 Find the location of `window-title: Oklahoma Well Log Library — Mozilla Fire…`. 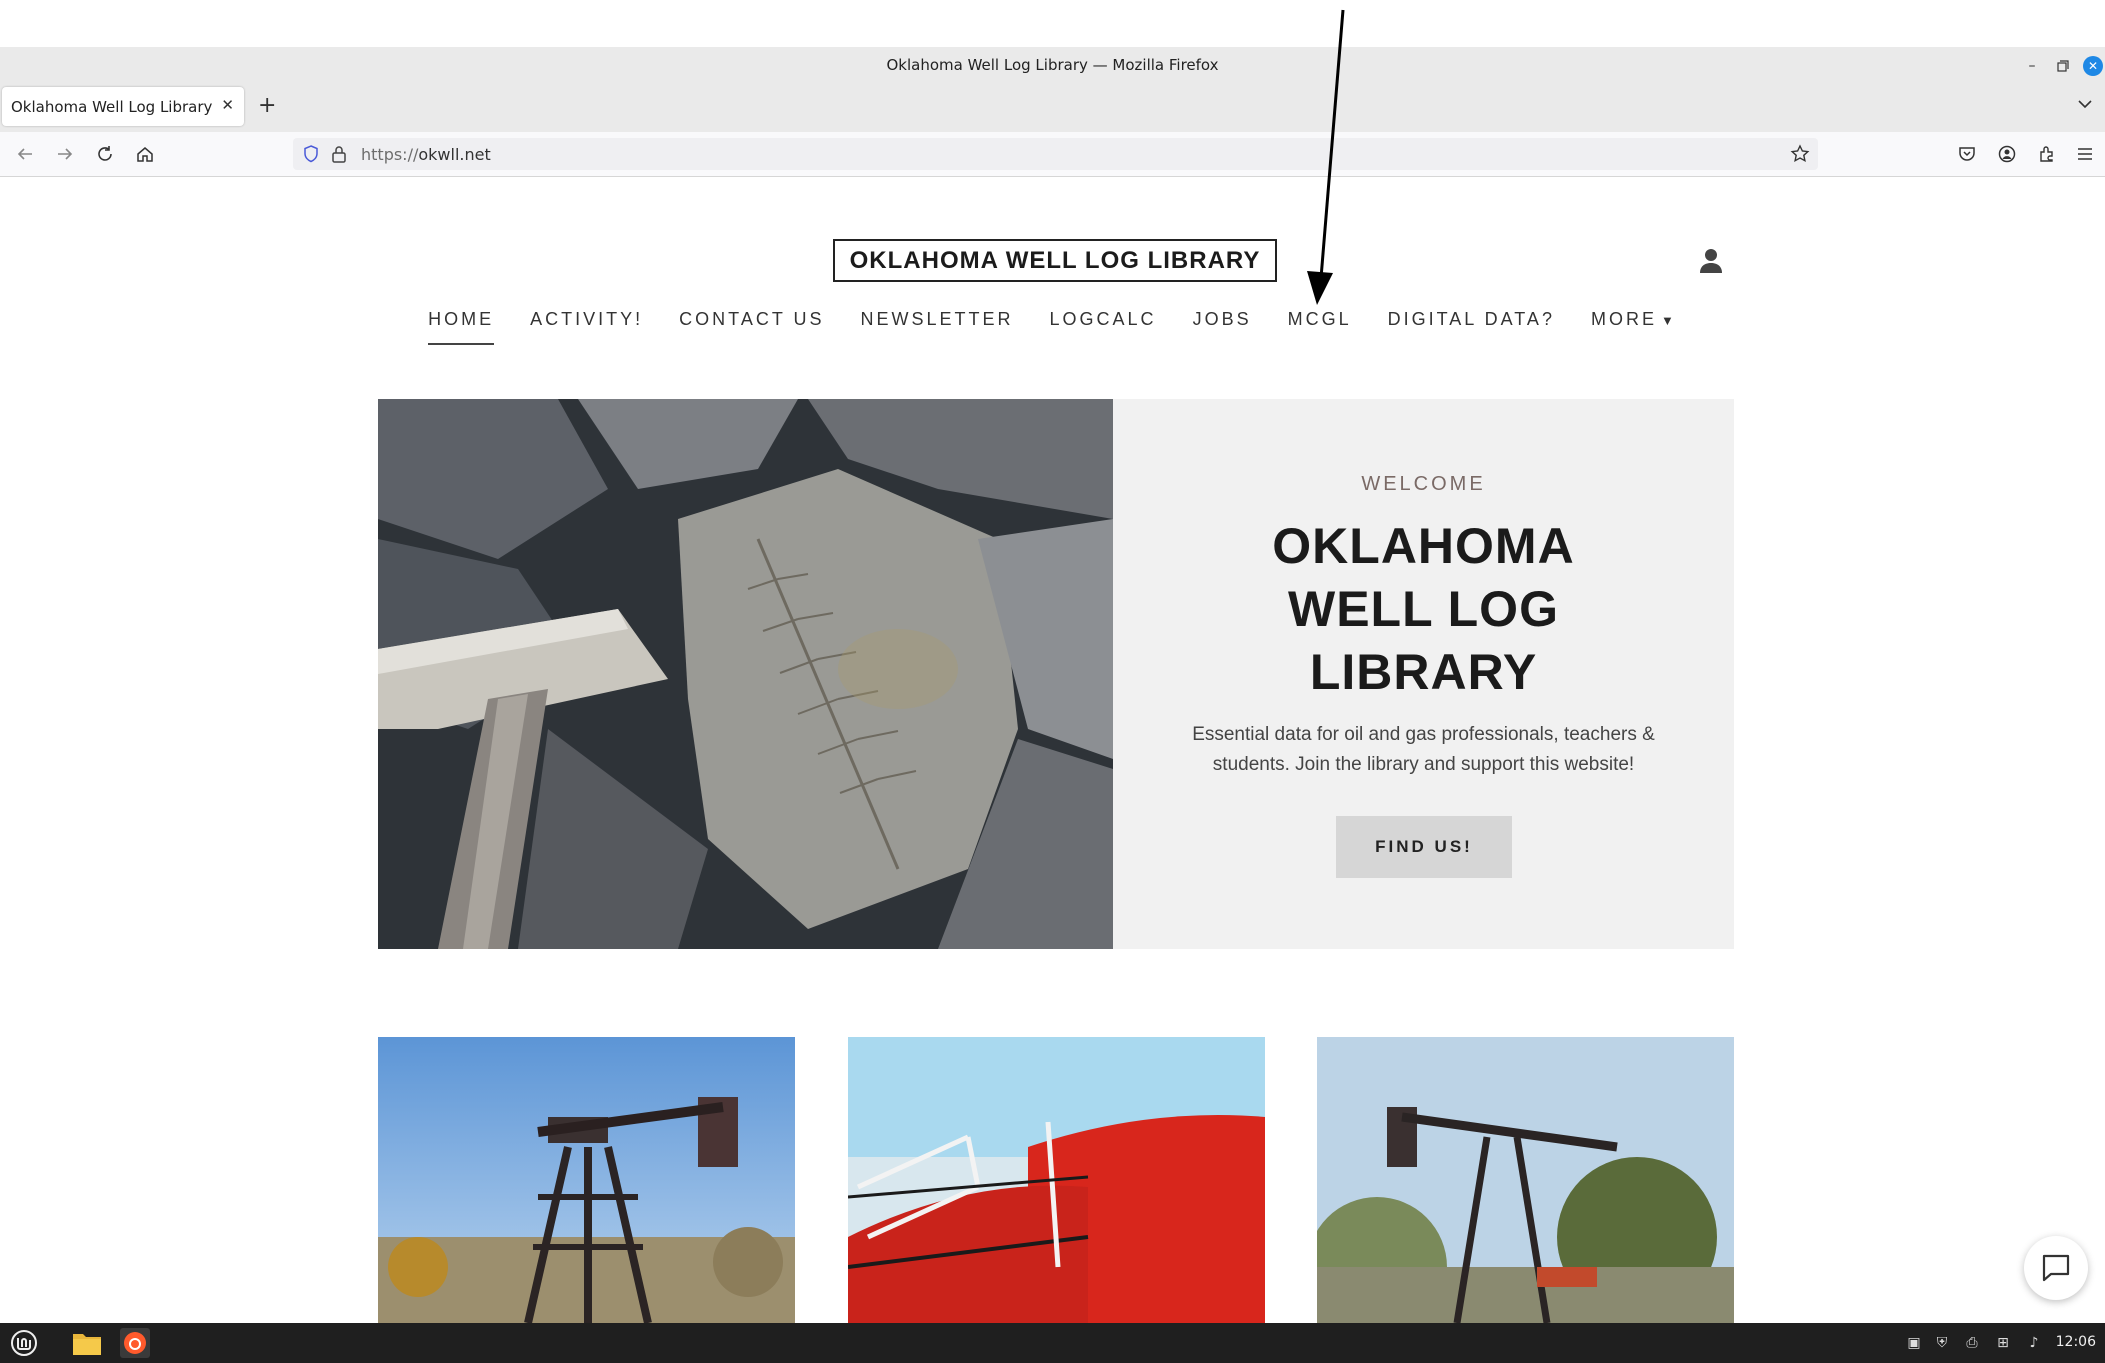

window-title: Oklahoma Well Log Library — Mozilla Fire… is located at coordinates (1052, 65).